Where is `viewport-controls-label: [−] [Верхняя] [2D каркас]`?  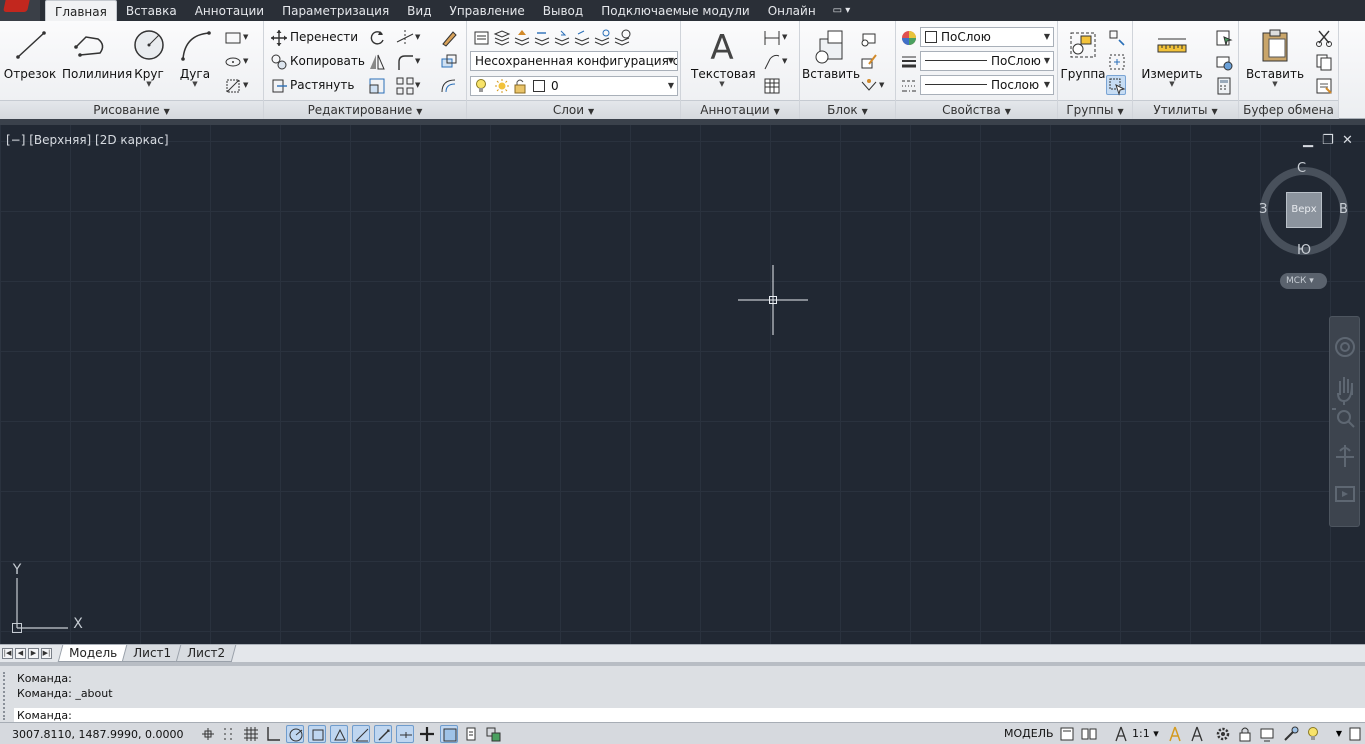
viewport-controls-label: [−] [Верхняя] [2D каркас] is located at coordinates (87, 140).